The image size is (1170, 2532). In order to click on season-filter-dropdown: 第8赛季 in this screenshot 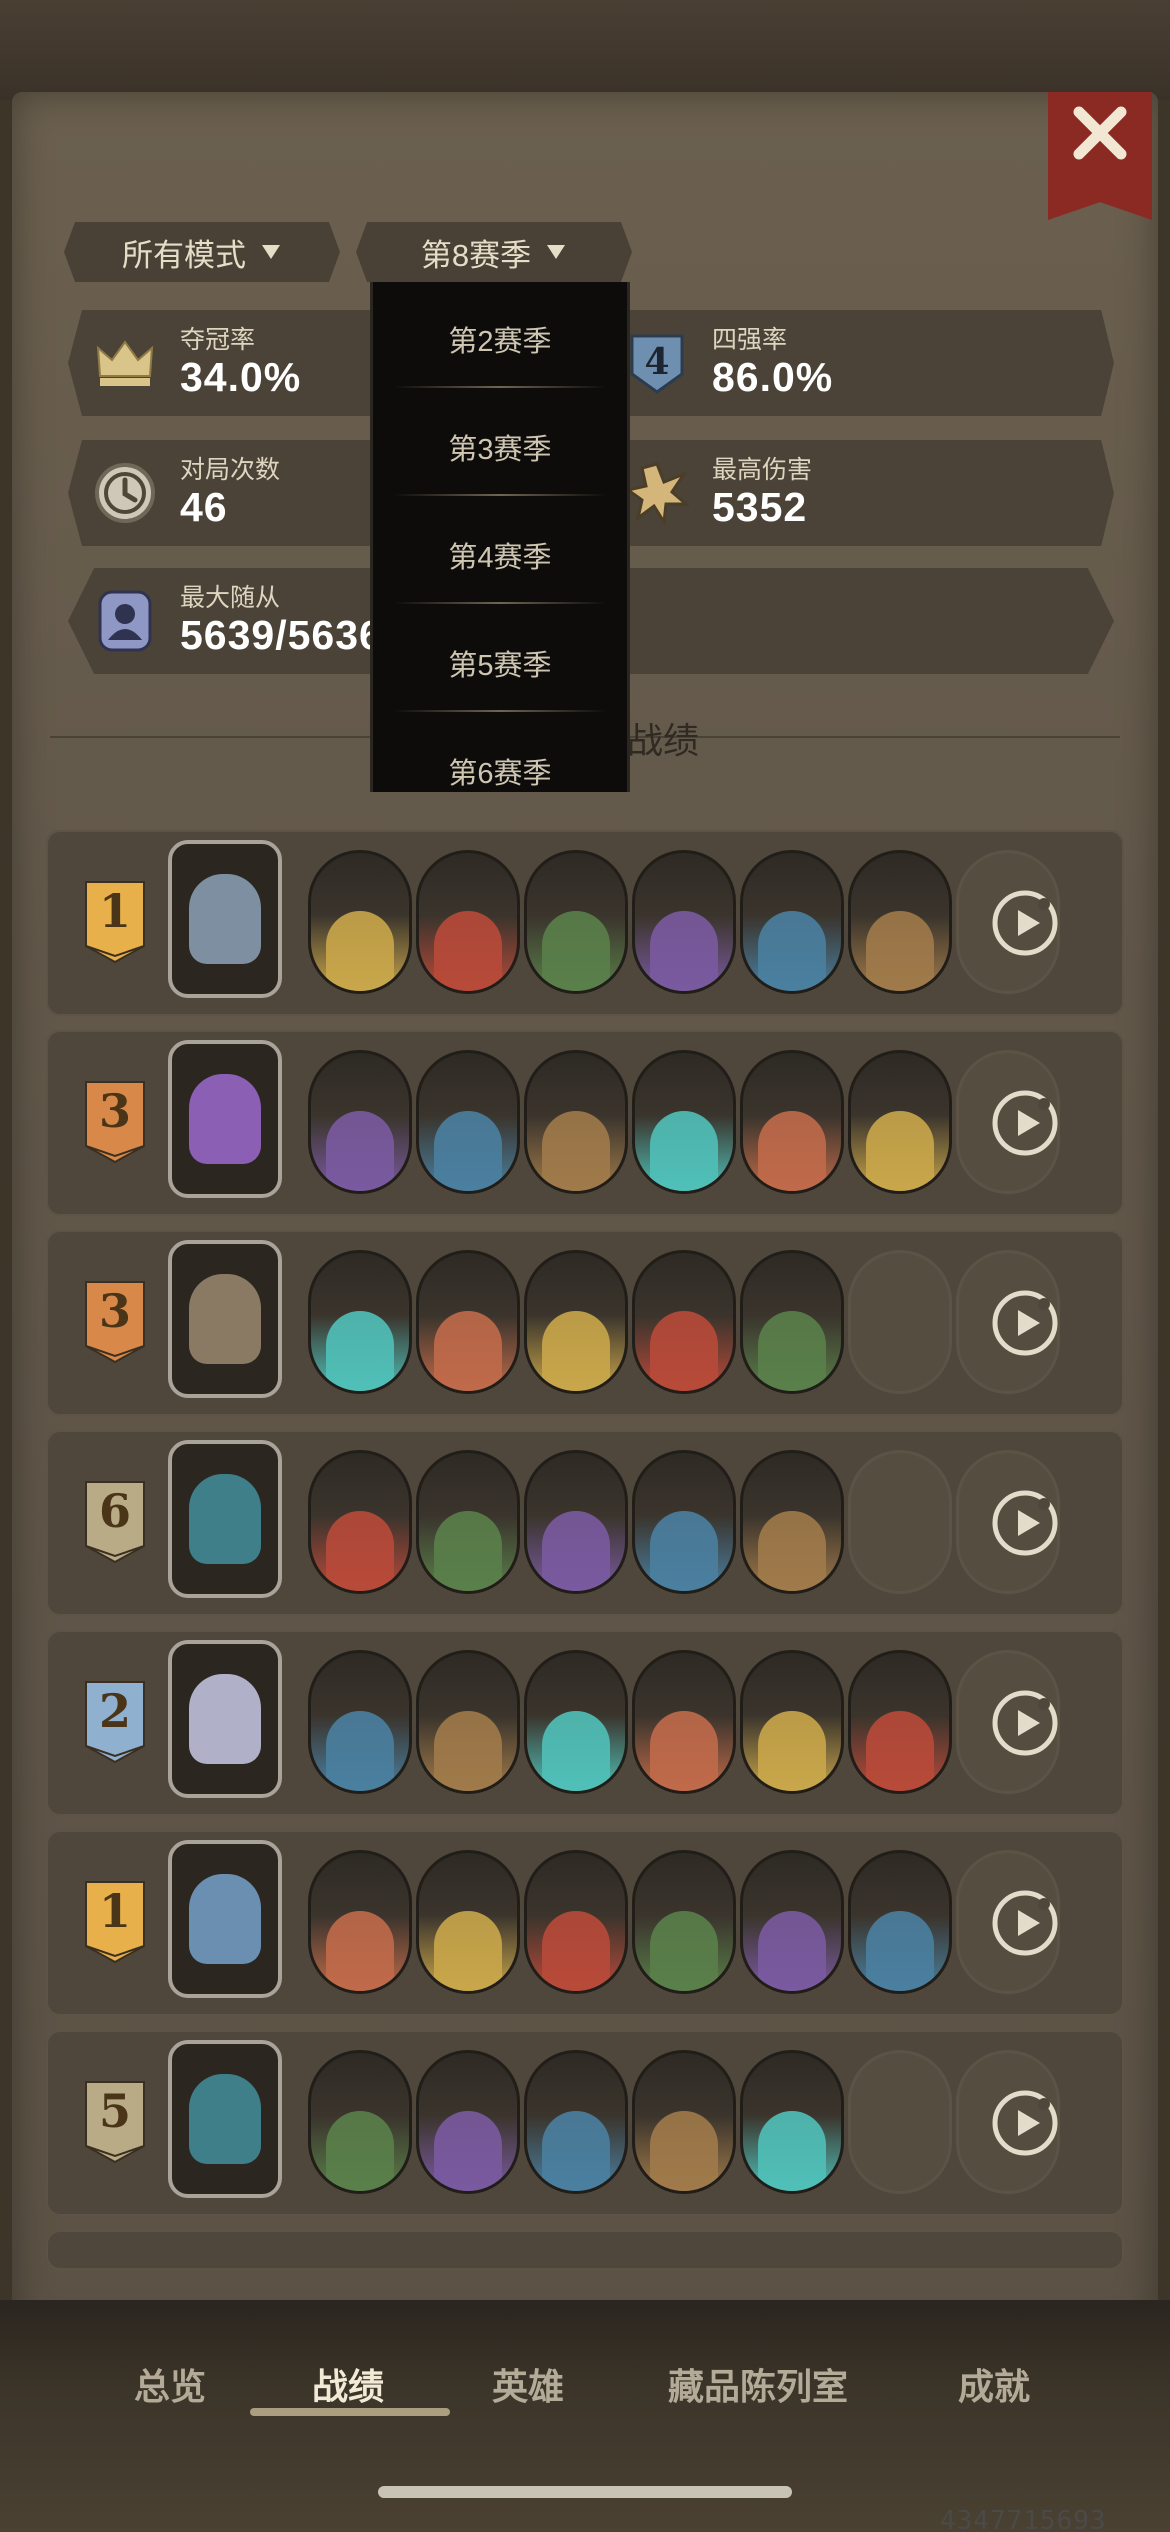, I will do `click(494, 252)`.